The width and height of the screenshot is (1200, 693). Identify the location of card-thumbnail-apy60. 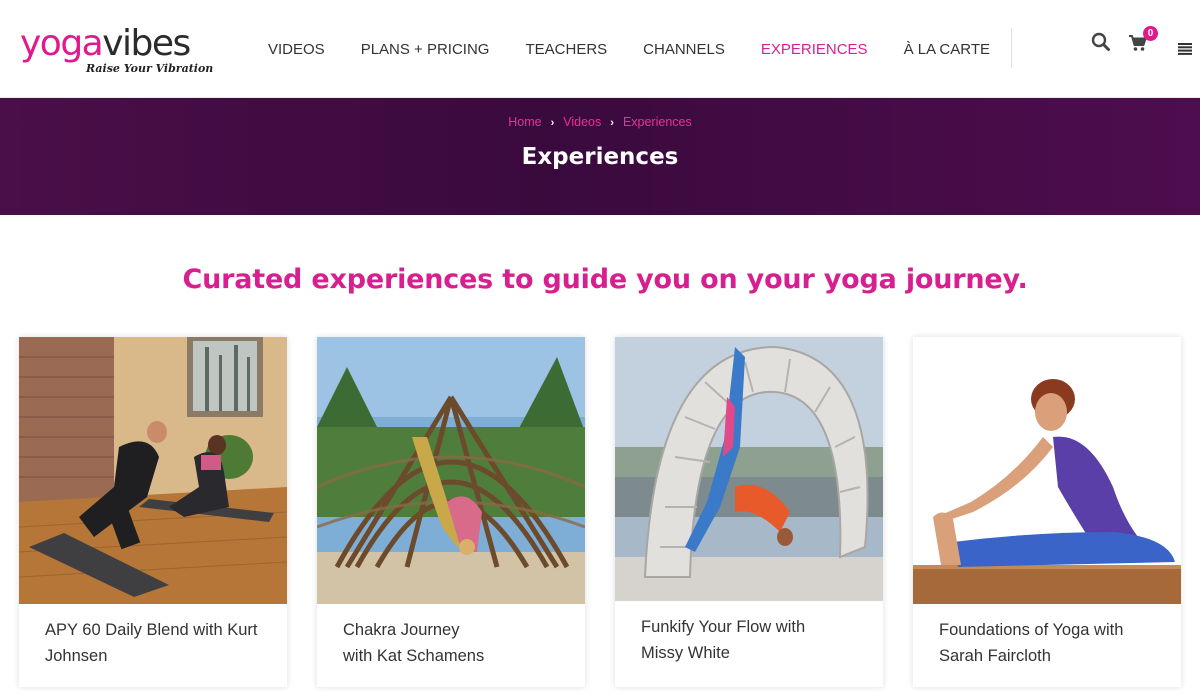
(153, 470).